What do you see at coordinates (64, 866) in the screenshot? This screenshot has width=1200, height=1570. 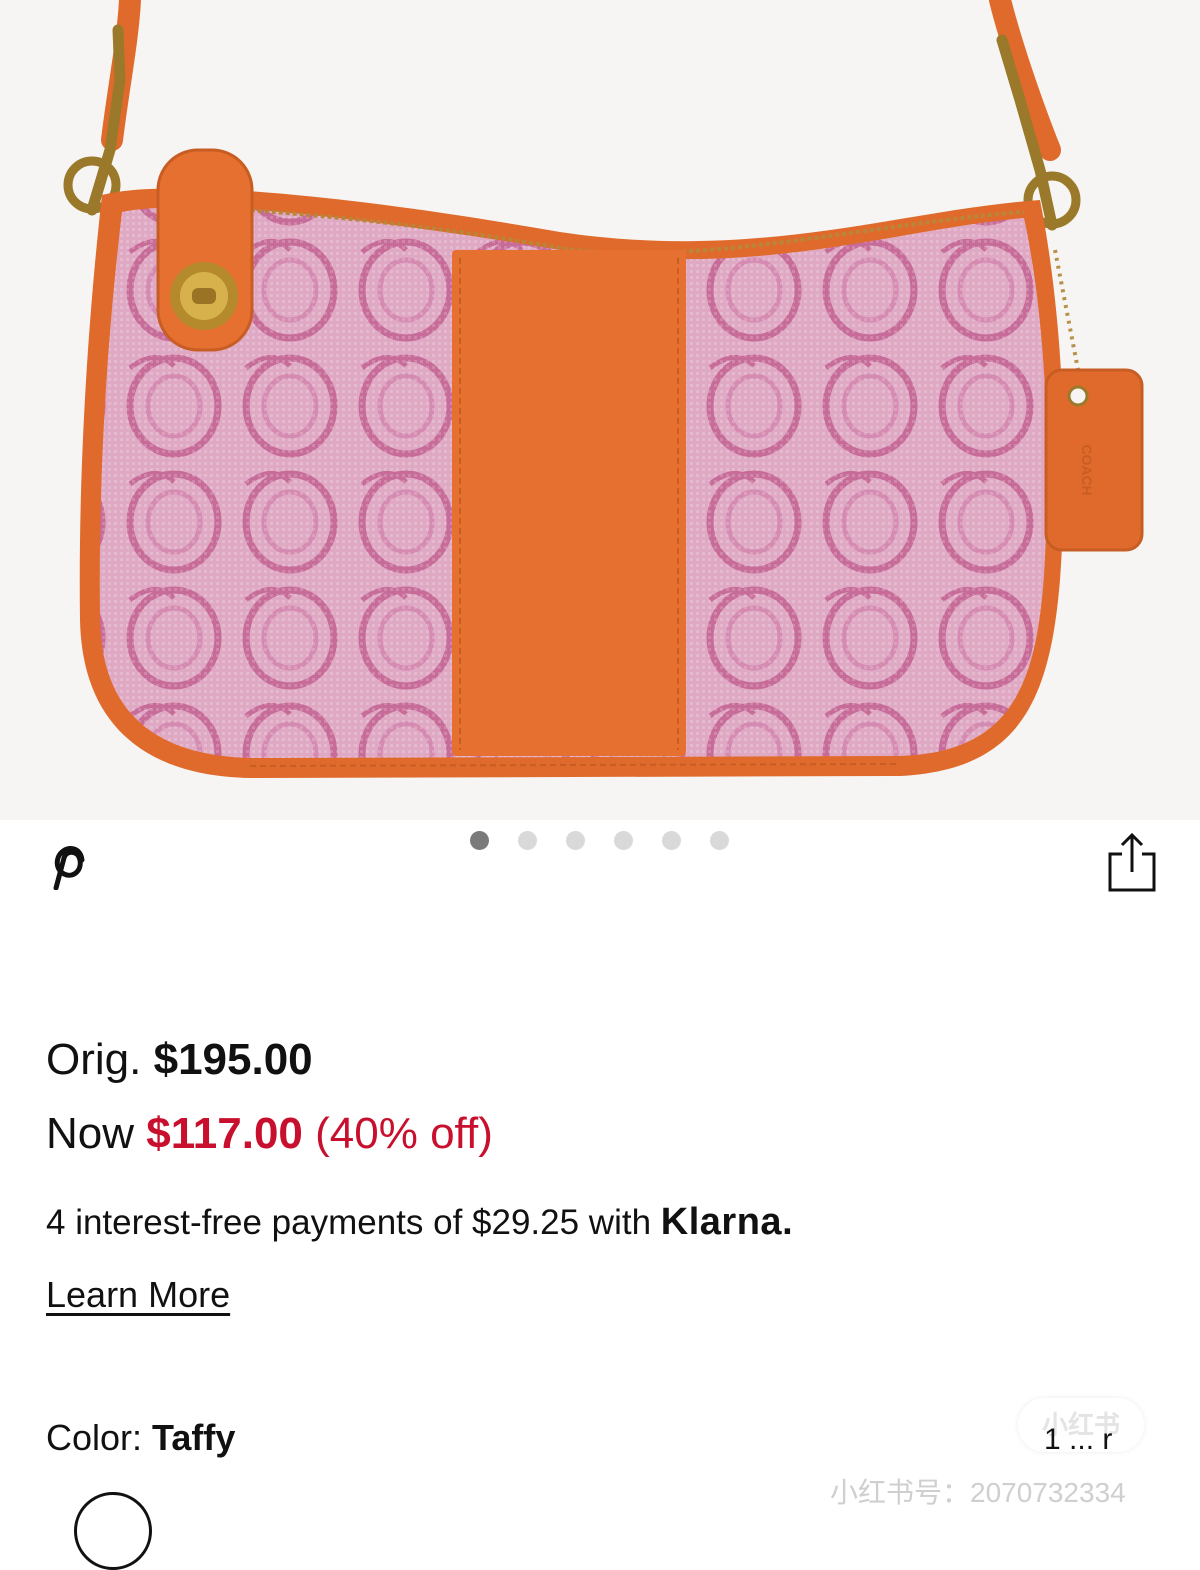 I see `pinterest-icon` at bounding box center [64, 866].